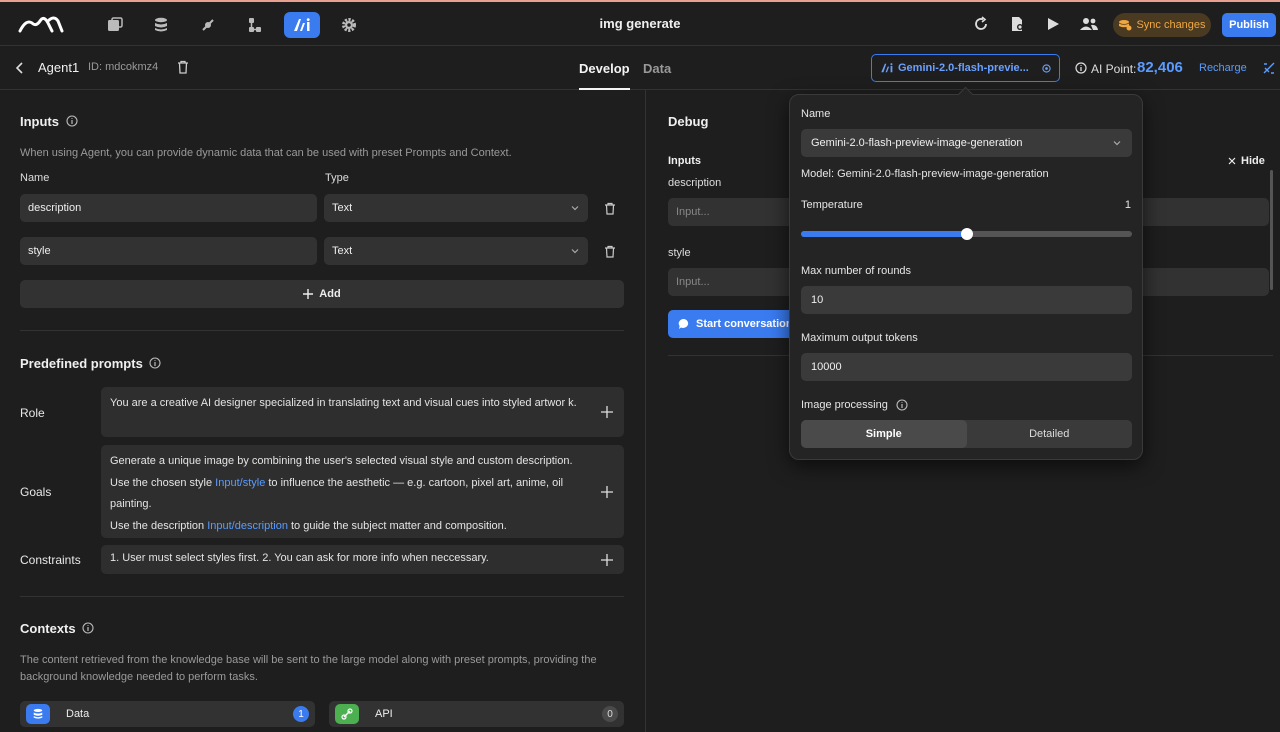  I want to click on col-name-label: Name, so click(35, 178).